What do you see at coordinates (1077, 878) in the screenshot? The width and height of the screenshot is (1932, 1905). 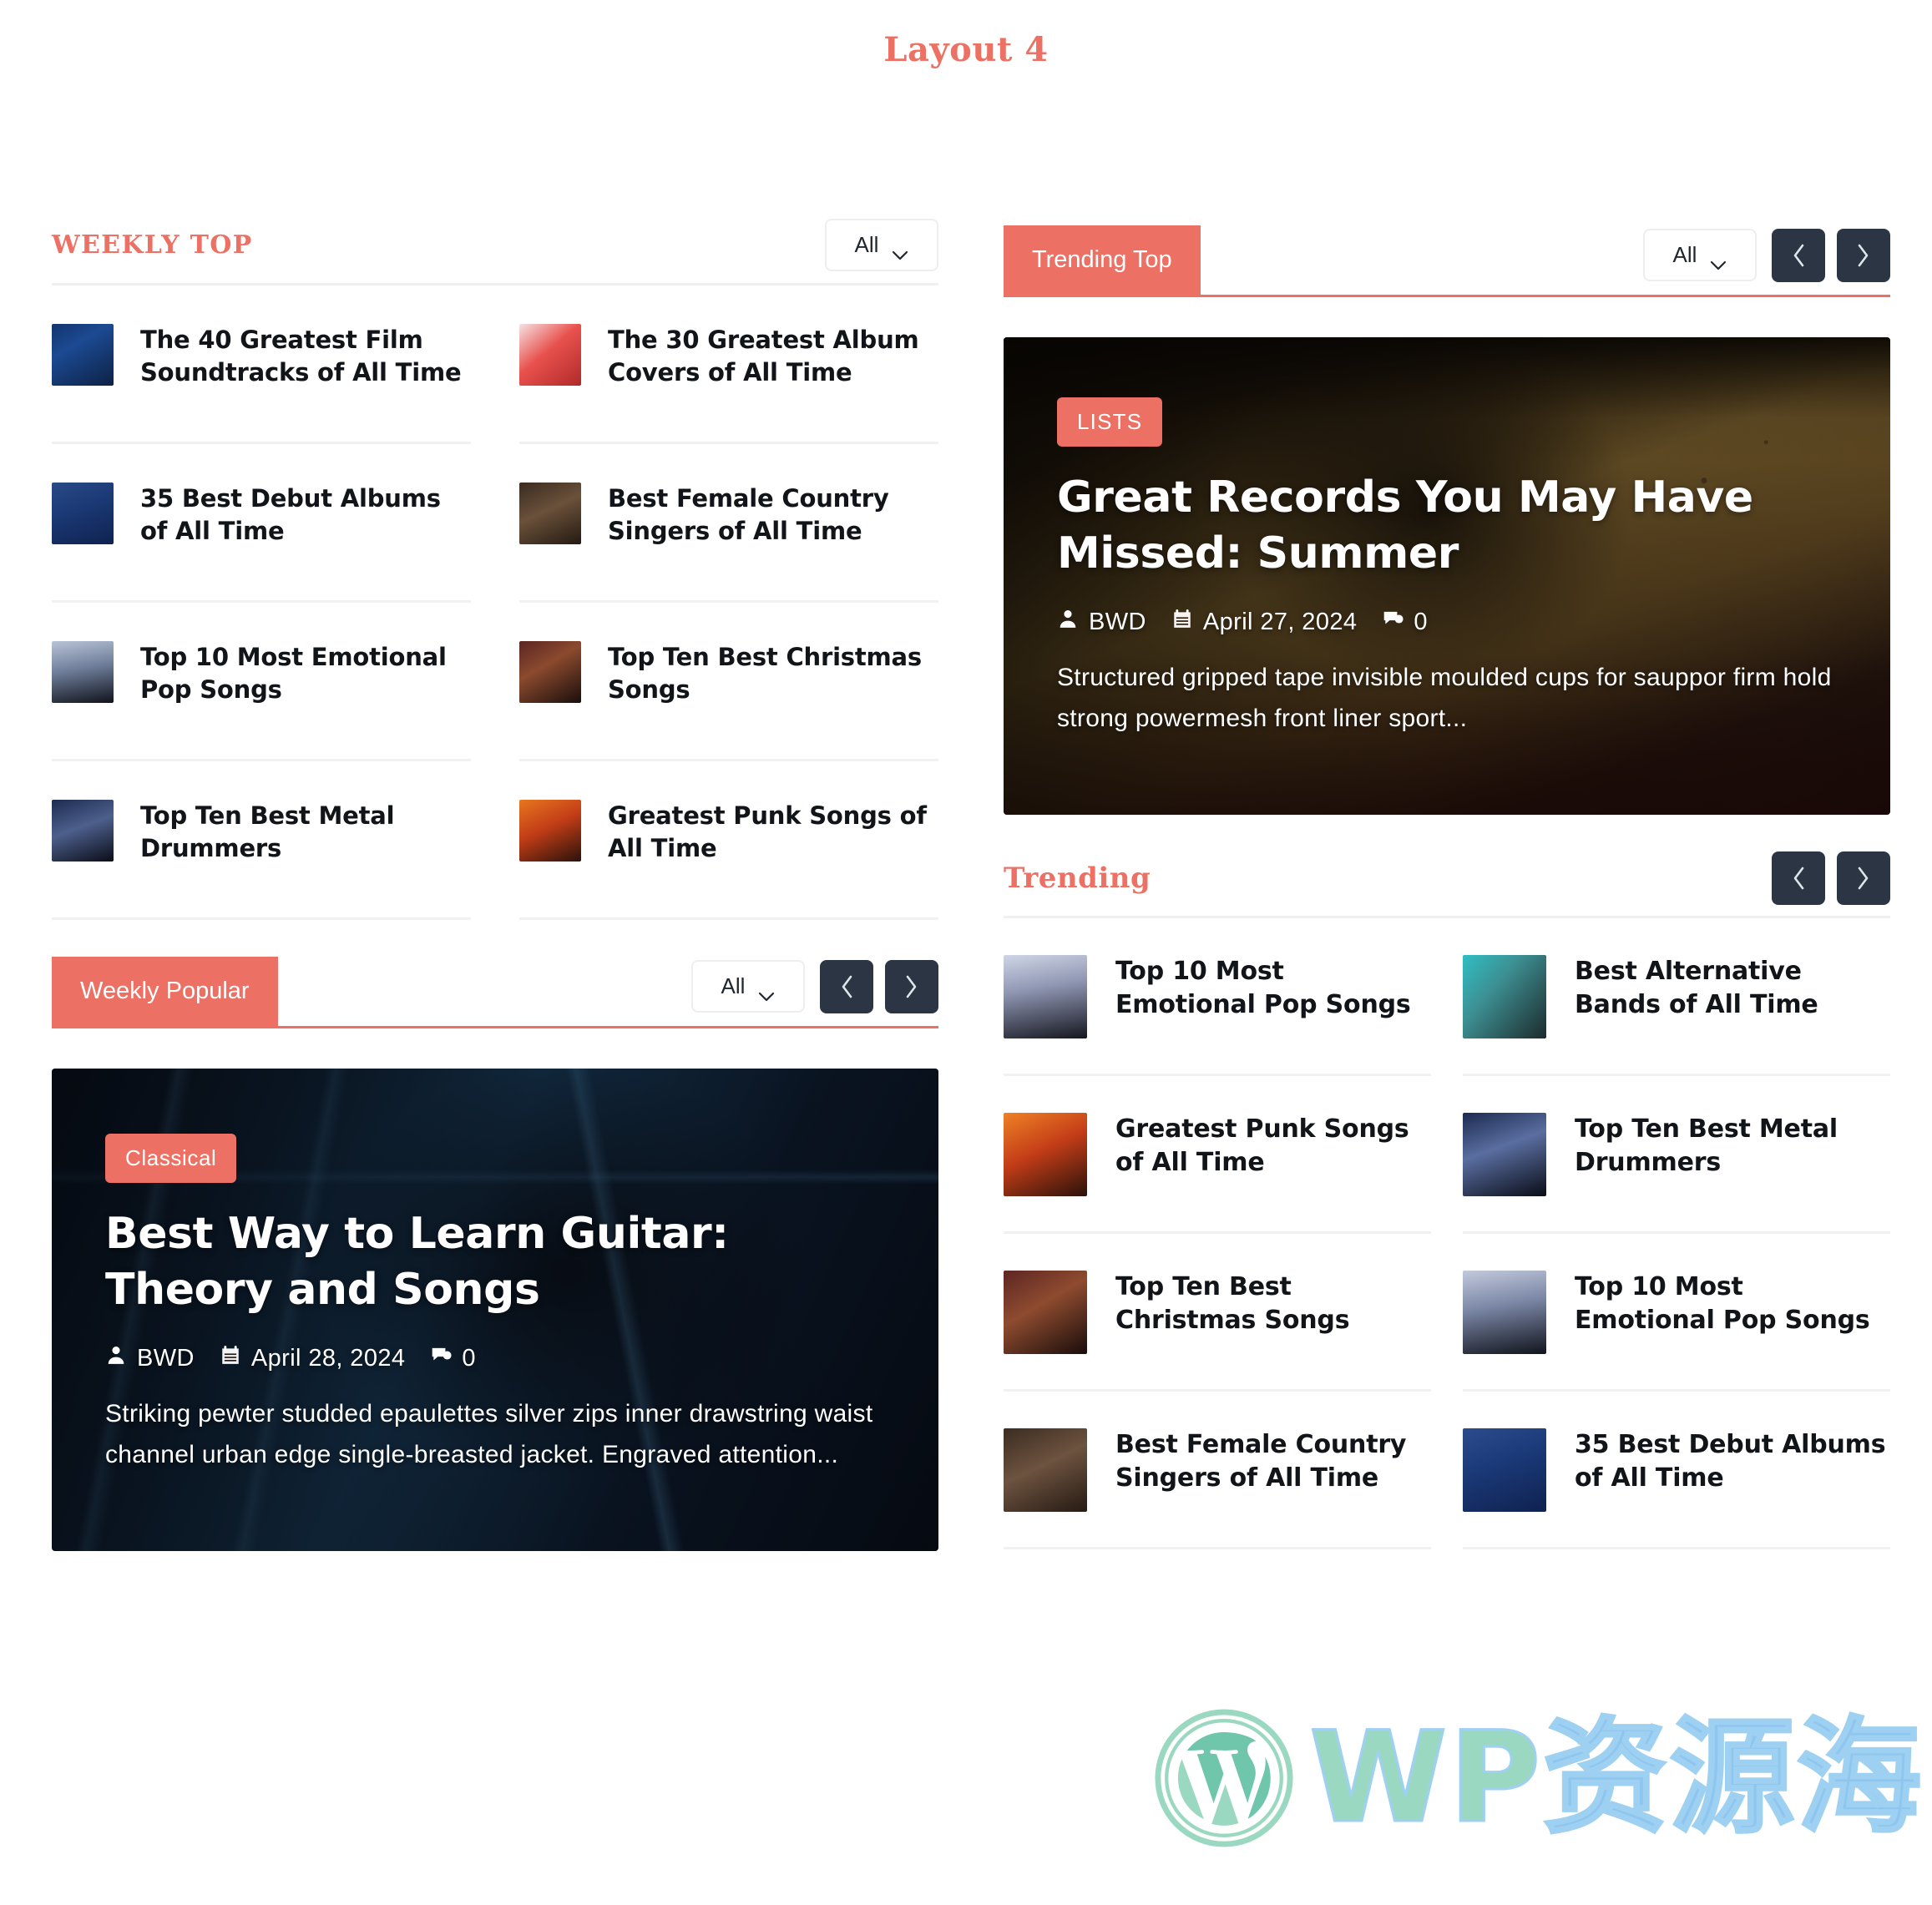 I see `trending-title: Trending` at bounding box center [1077, 878].